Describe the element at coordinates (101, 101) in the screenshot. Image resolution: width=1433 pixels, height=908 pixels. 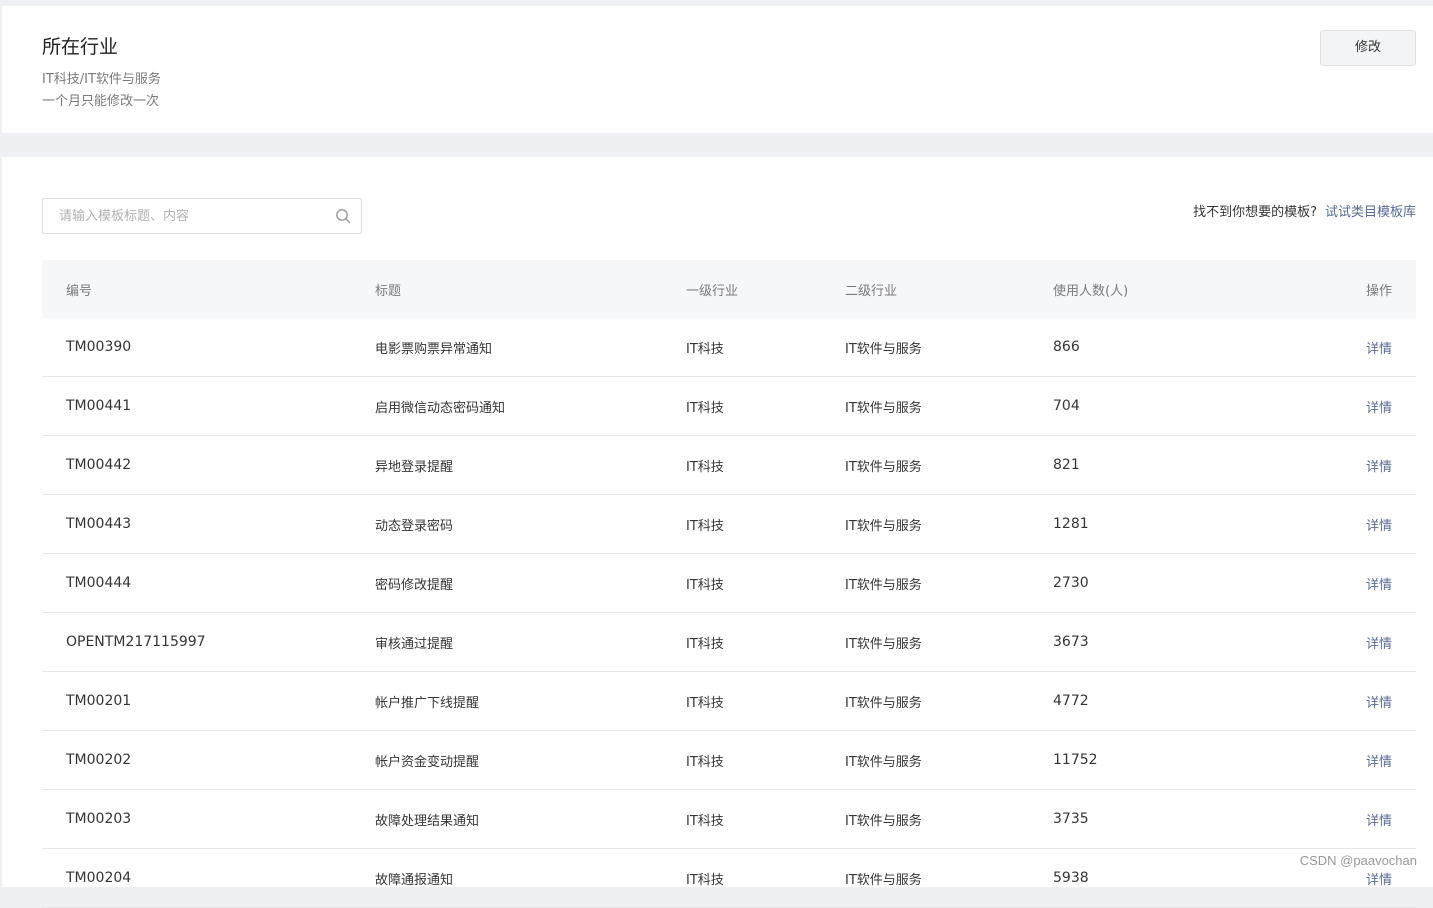
I see `industry-note: 一个月只能修改一次` at that location.